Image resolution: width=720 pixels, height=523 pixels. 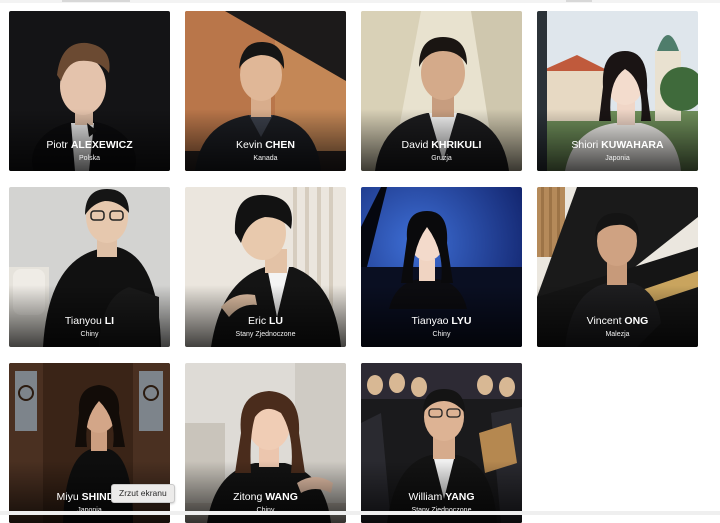 What do you see at coordinates (441, 327) in the screenshot?
I see `pianist-caption: Tianyao LYU Chiny` at bounding box center [441, 327].